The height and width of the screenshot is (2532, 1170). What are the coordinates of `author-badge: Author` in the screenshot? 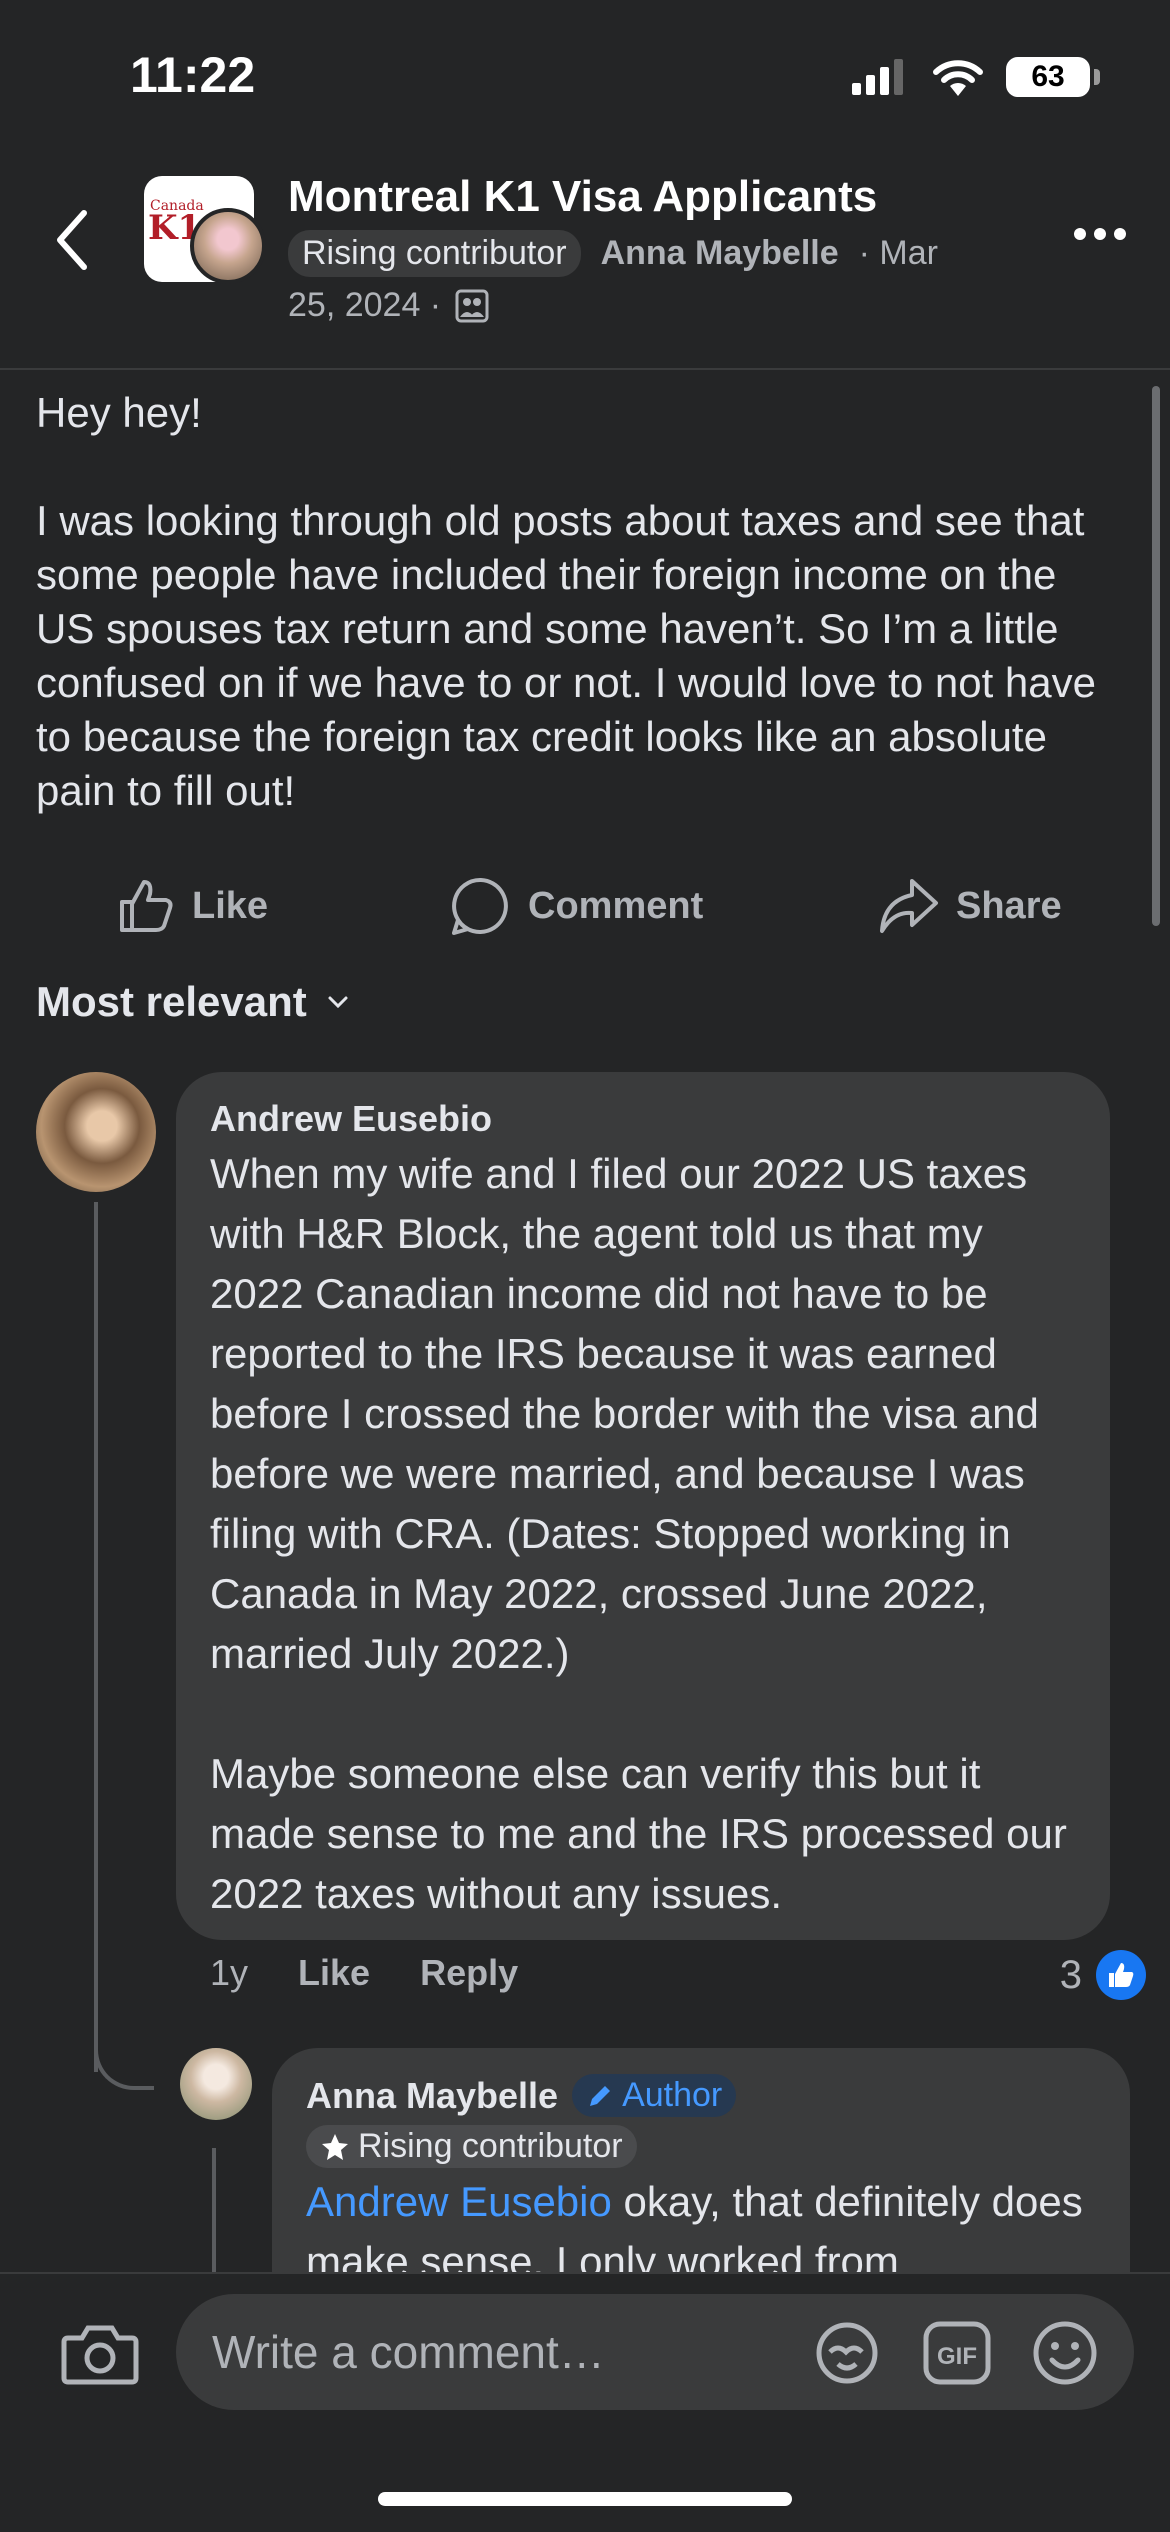 It's located at (654, 2095).